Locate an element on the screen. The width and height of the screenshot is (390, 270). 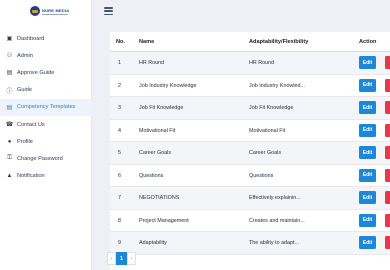
table-row: 6 Questions Questions Edit is located at coordinates (250, 176).